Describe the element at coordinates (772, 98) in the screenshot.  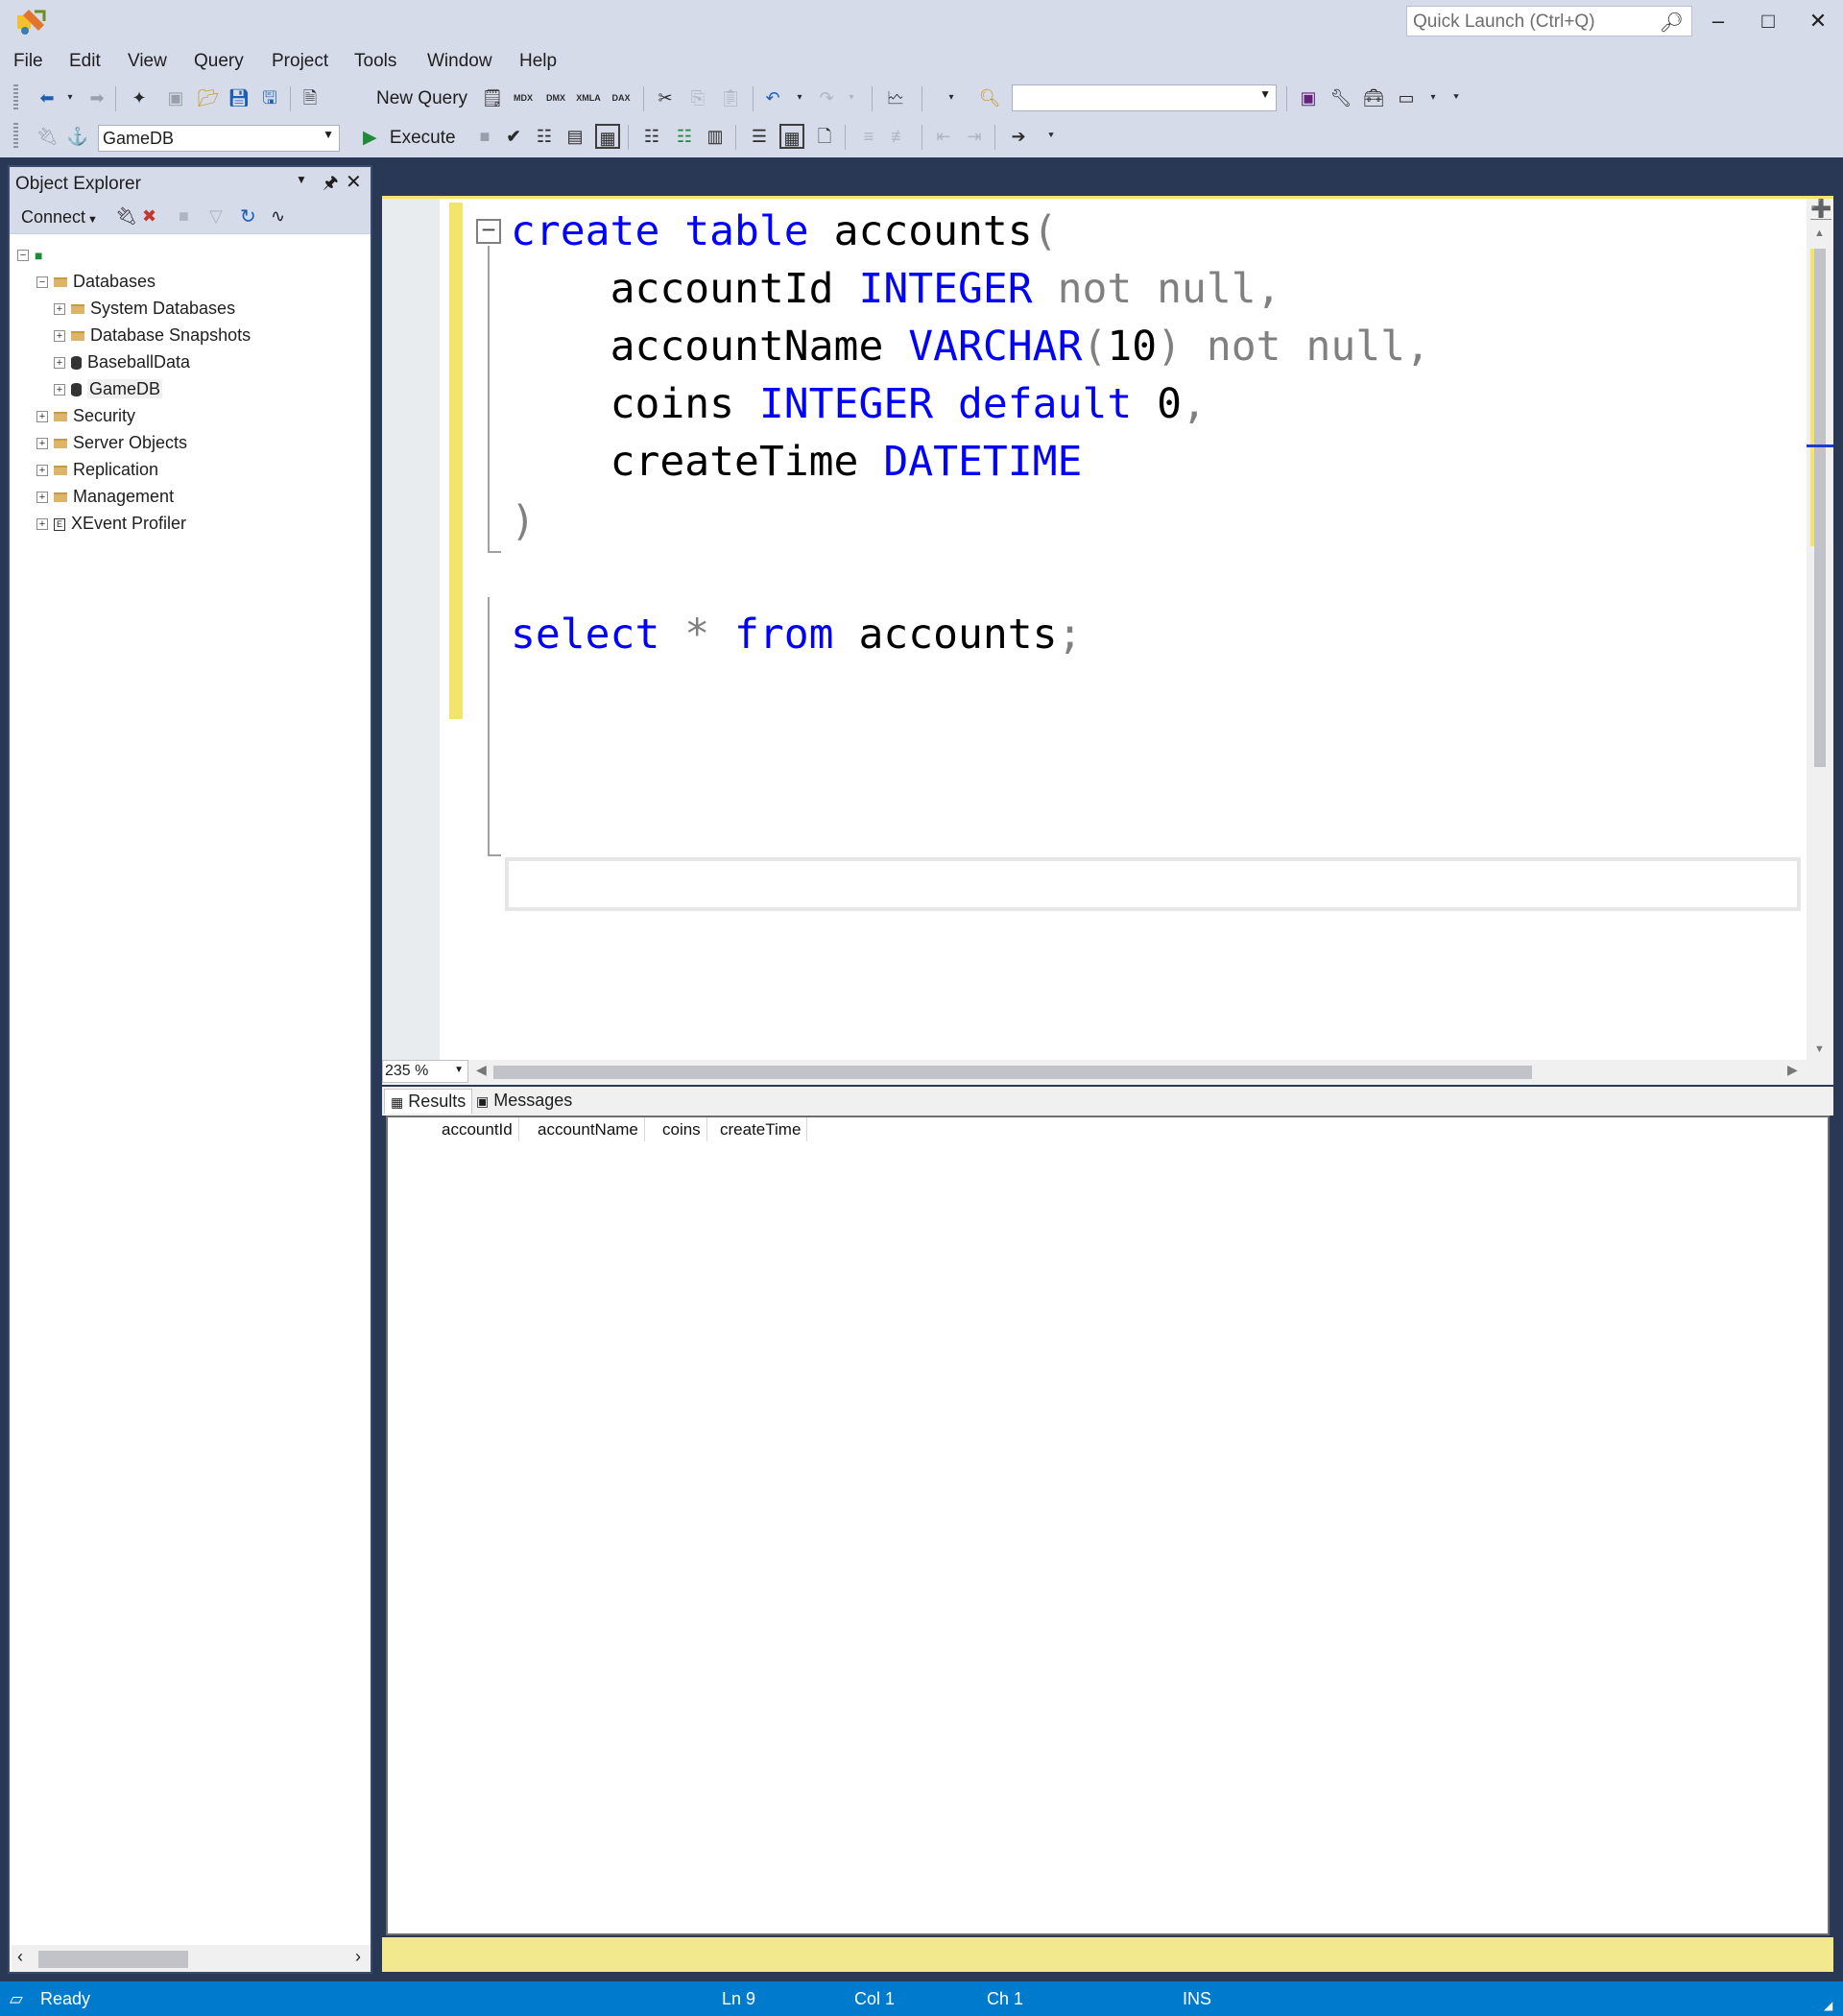
I see `undo-icon: ↶` at that location.